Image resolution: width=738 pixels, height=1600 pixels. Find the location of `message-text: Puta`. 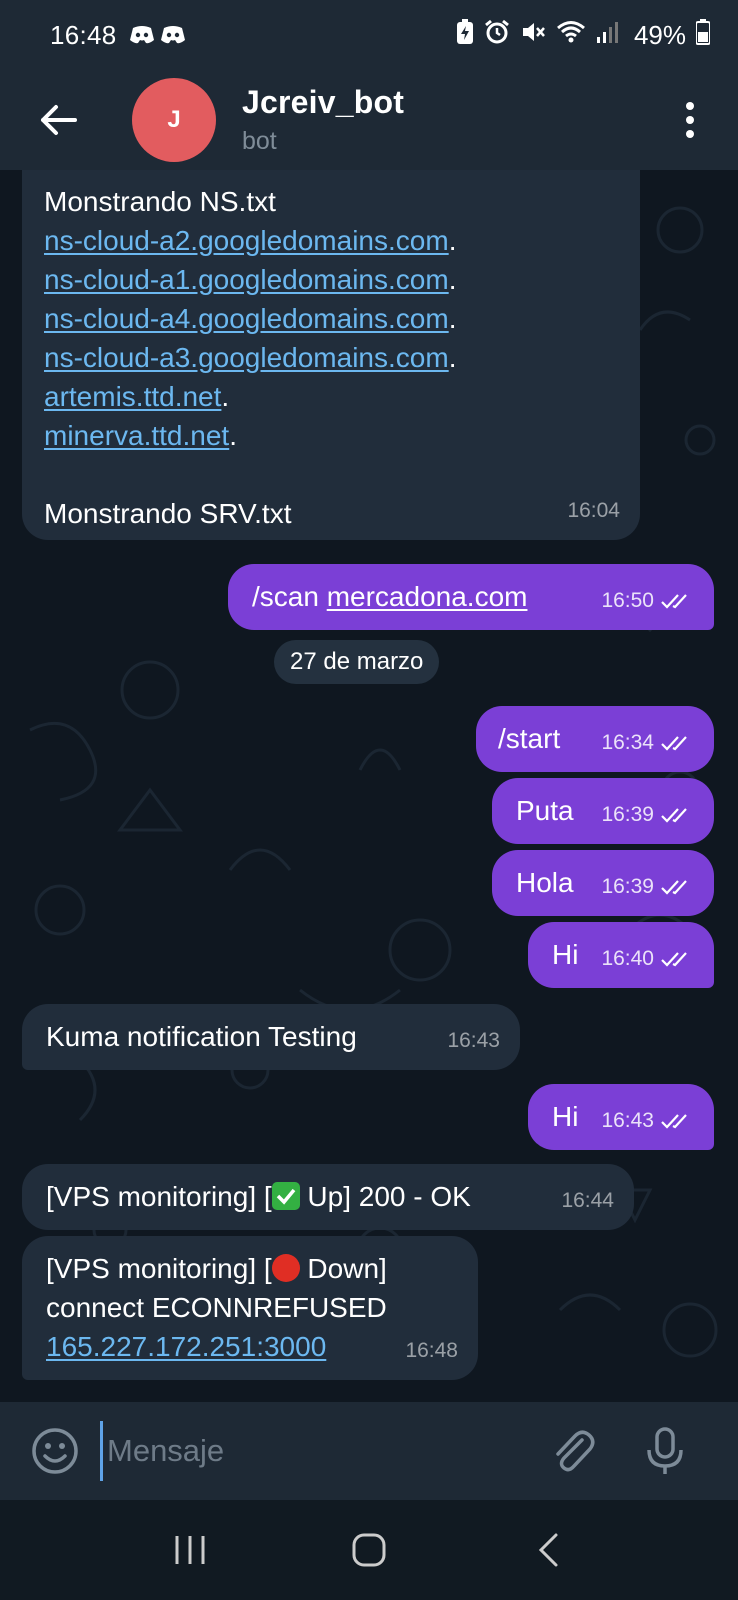

message-text: Puta is located at coordinates (545, 810).